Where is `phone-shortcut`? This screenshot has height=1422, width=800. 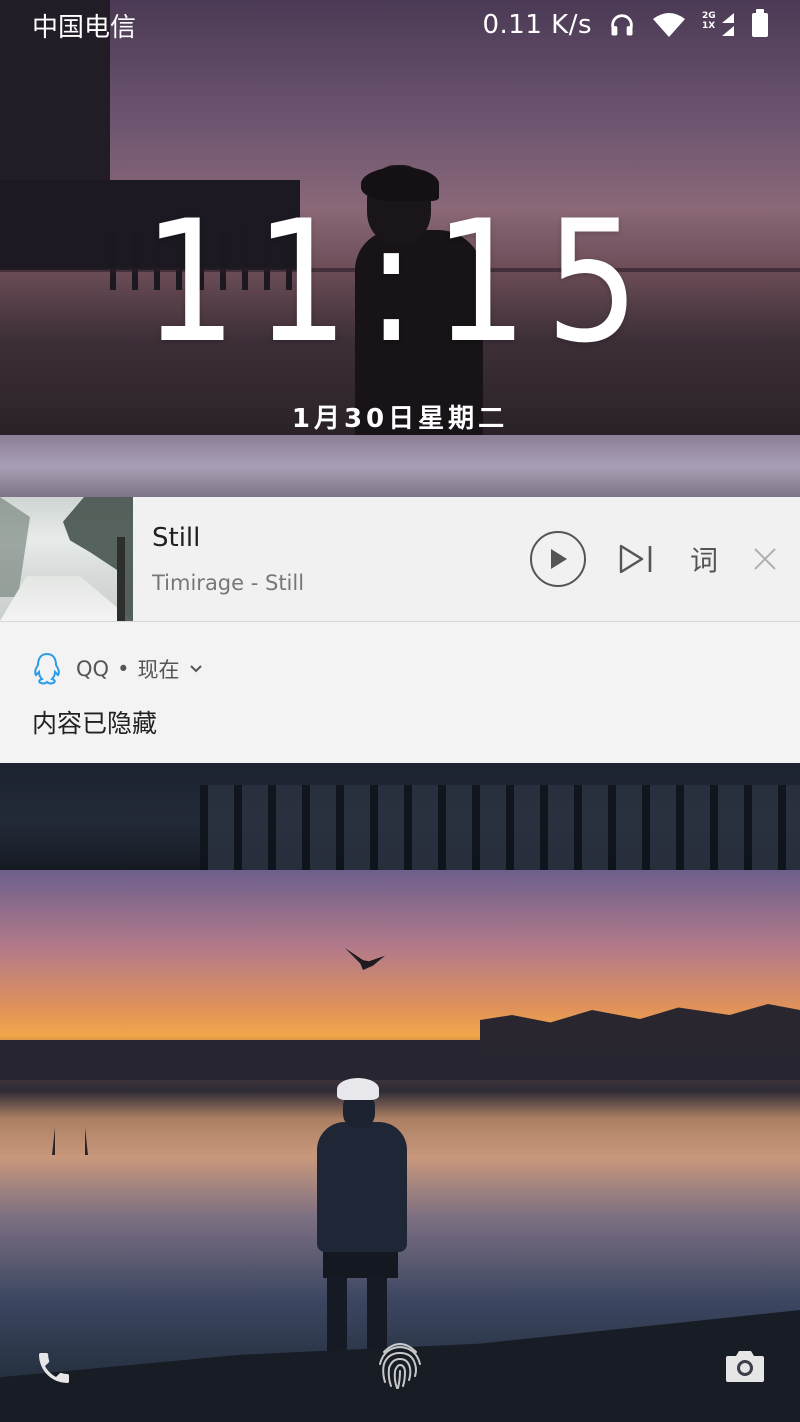 phone-shortcut is located at coordinates (54, 1368).